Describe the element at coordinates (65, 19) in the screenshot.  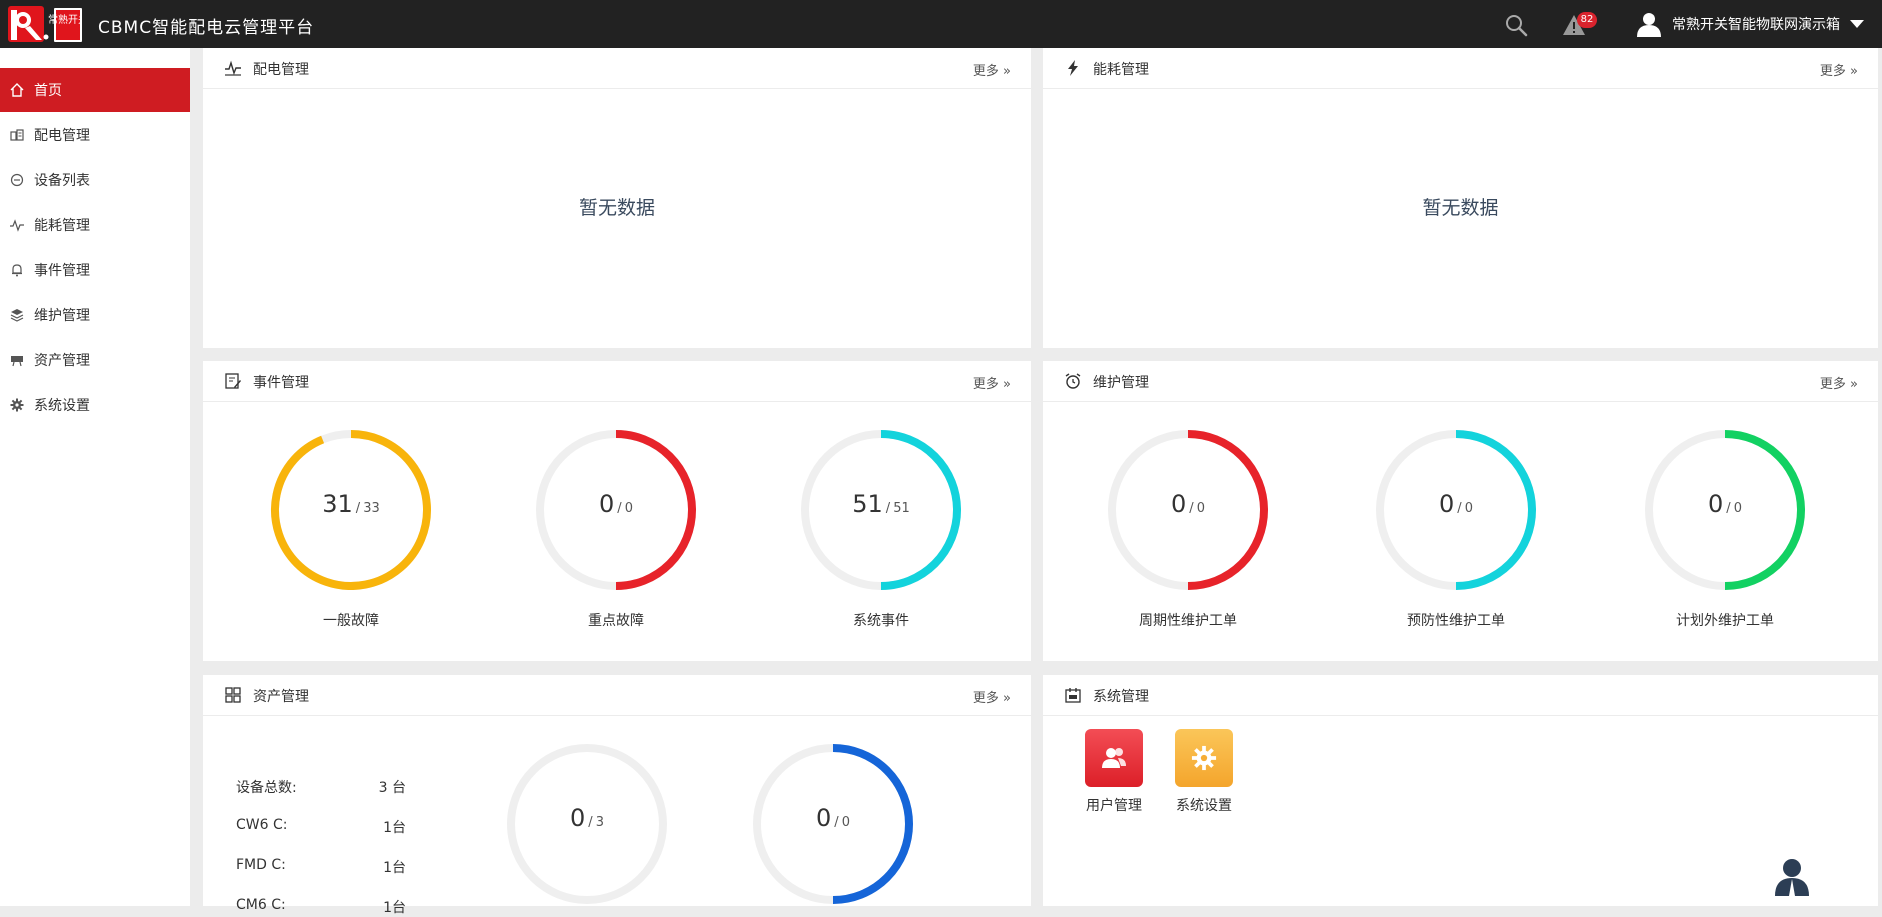
I see `logo-lettering: 常熟开关` at that location.